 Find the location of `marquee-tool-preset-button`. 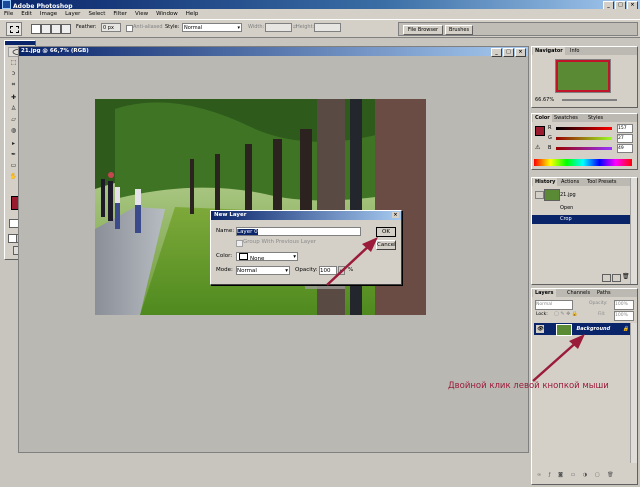

marquee-tool-preset-button is located at coordinates (14, 29).